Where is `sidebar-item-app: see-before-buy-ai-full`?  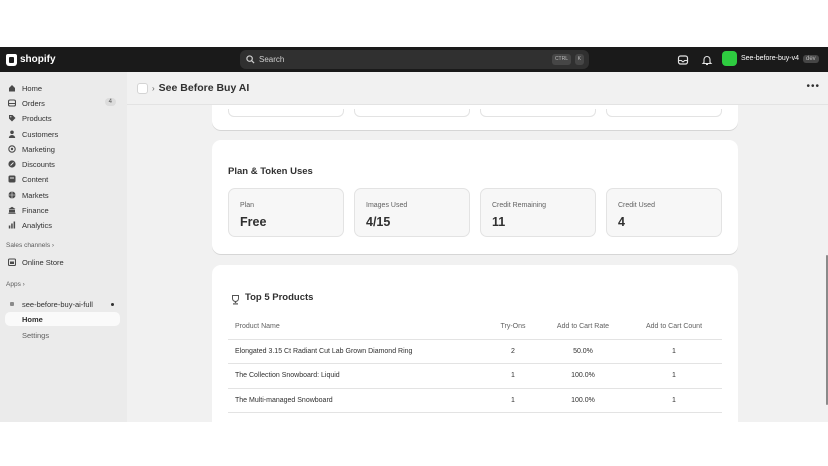
sidebar-item-app: see-before-buy-ai-full is located at coordinates (60, 304).